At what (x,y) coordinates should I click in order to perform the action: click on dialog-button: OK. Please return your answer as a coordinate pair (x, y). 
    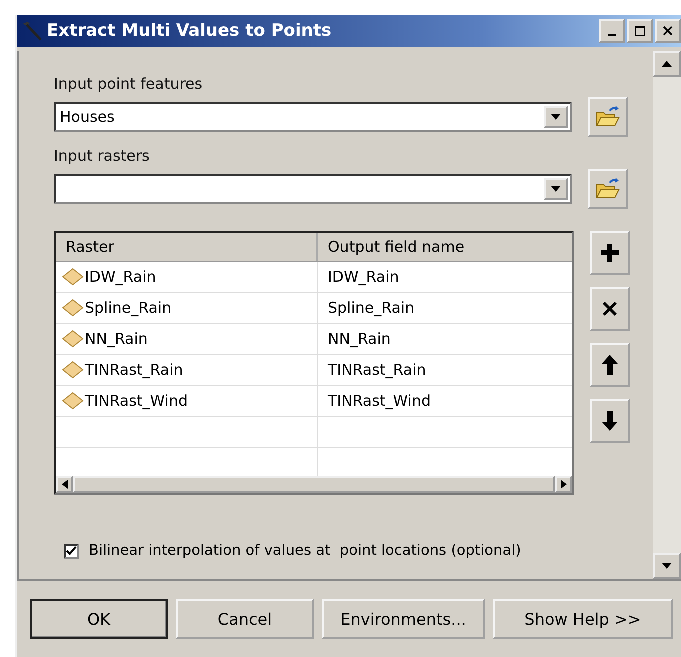
    Looking at the image, I should click on (99, 619).